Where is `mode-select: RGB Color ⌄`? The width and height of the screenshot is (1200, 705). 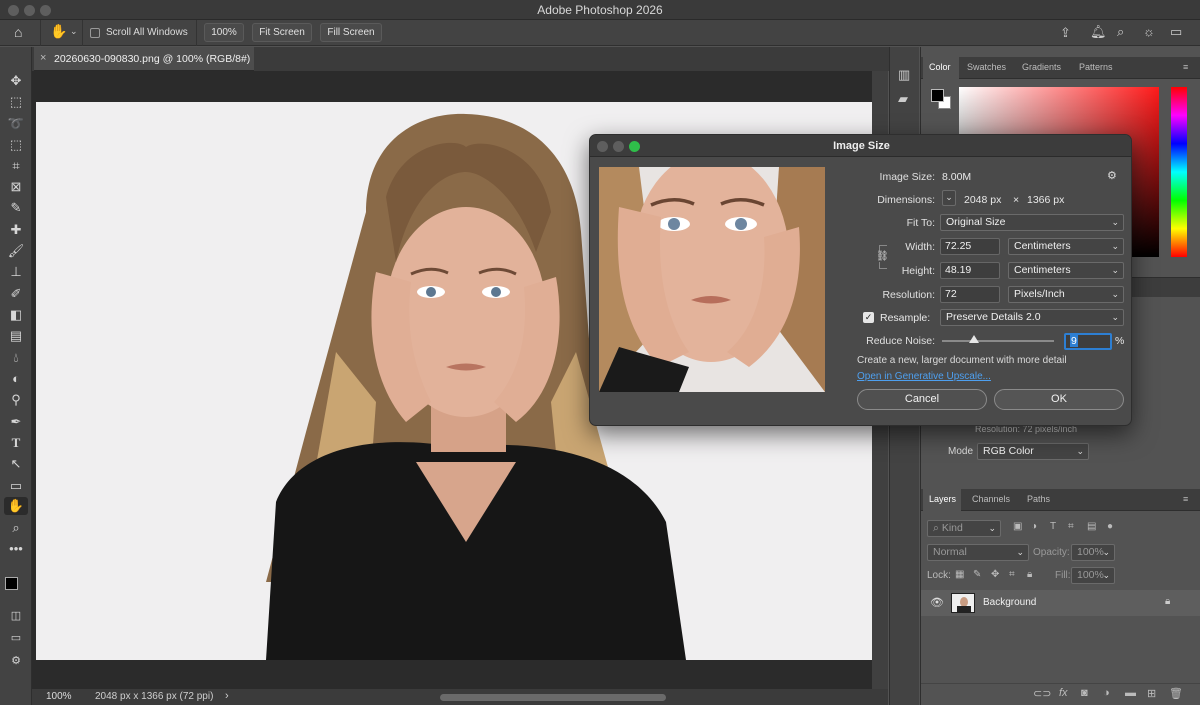
mode-select: RGB Color ⌄ is located at coordinates (1033, 451).